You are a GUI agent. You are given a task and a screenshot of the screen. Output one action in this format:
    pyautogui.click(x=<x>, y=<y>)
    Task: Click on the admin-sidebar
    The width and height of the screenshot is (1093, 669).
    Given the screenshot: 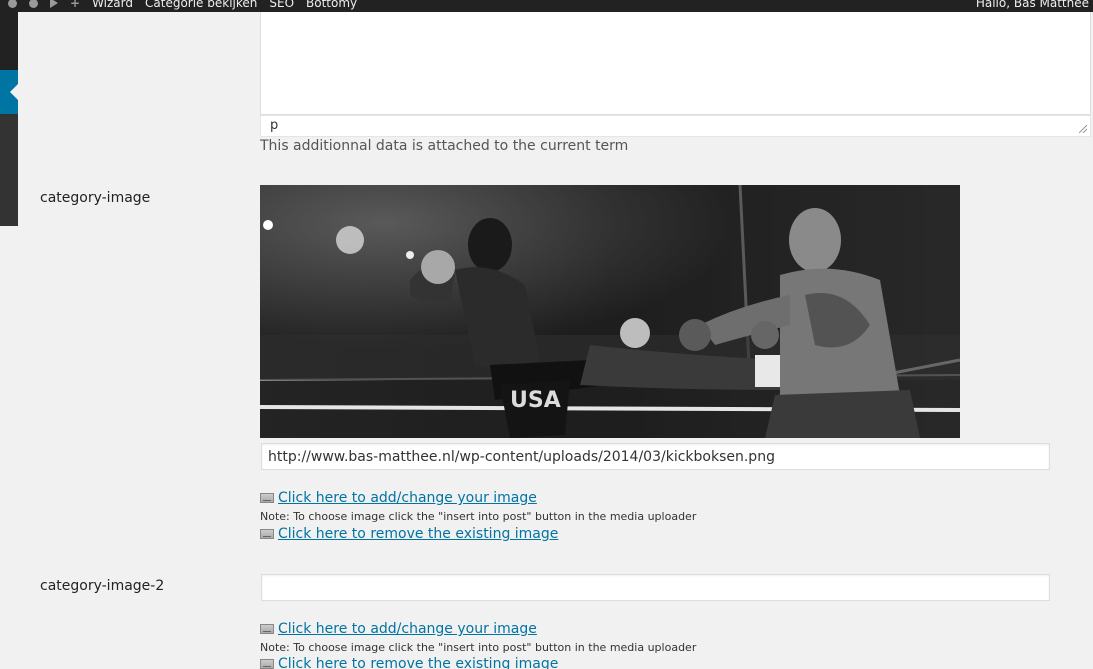 What is the action you would take?
    pyautogui.click(x=9, y=119)
    